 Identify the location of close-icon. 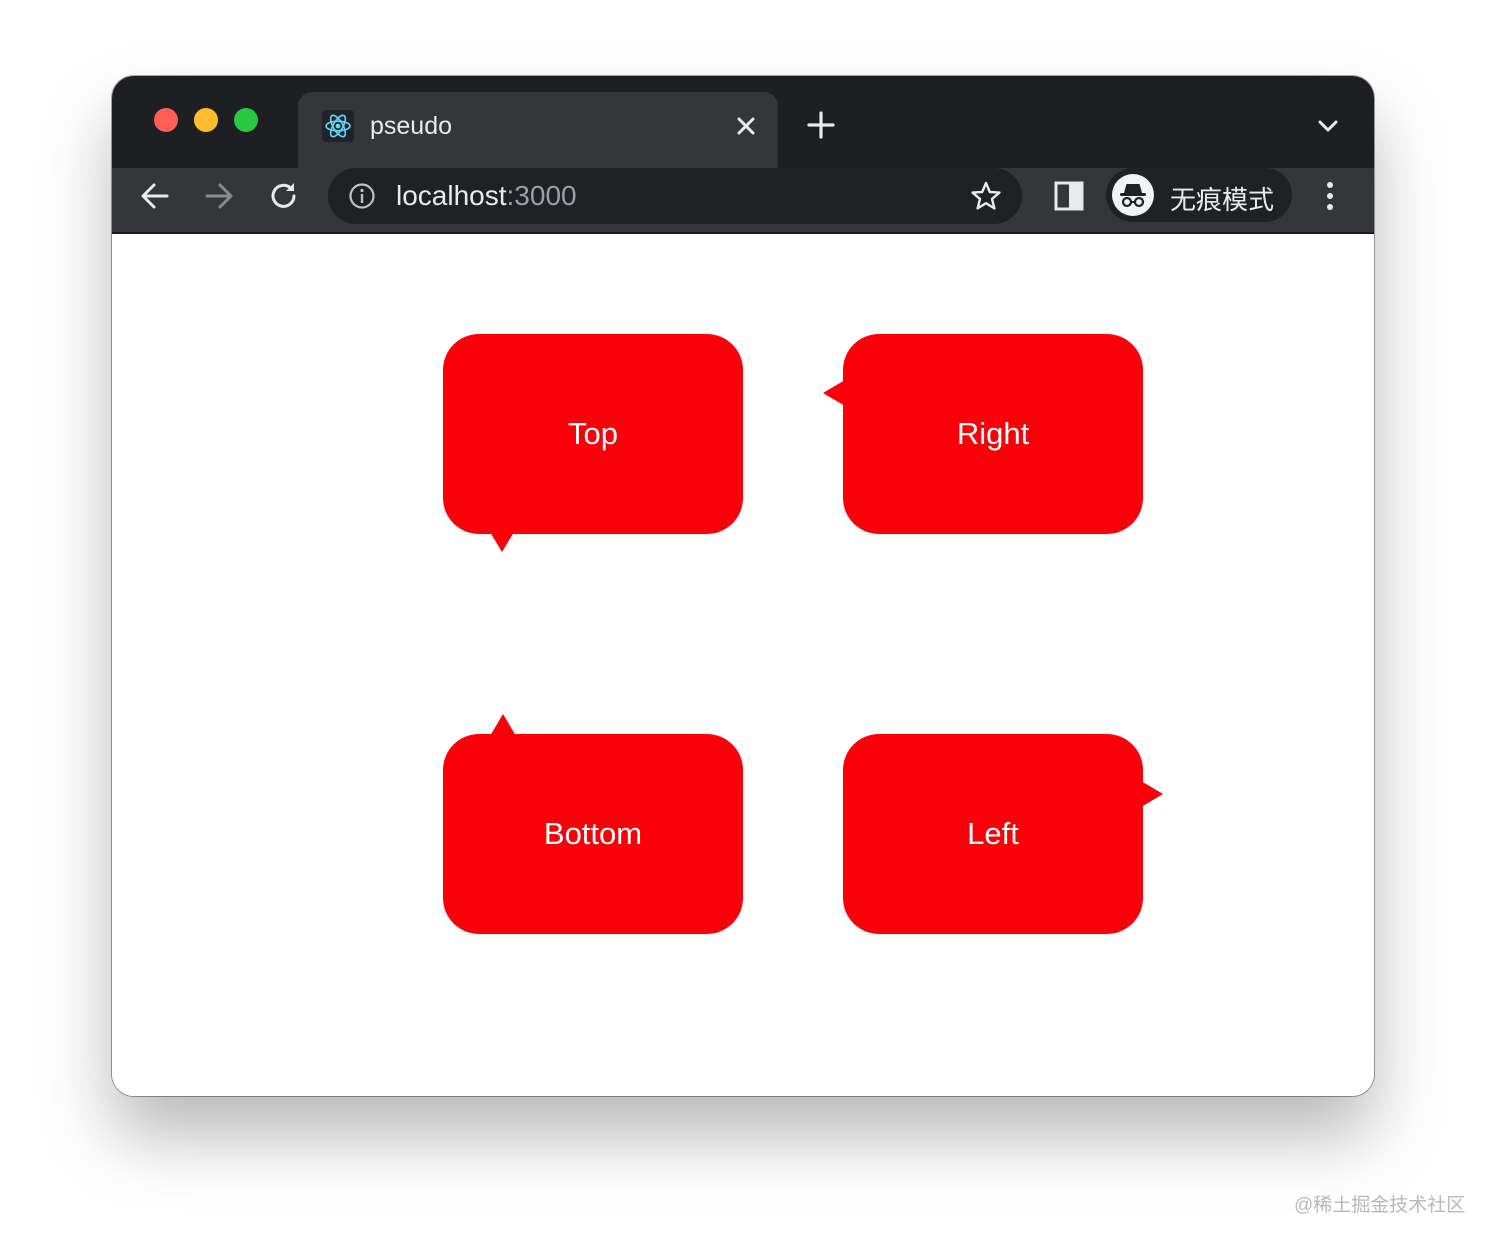
(746, 126).